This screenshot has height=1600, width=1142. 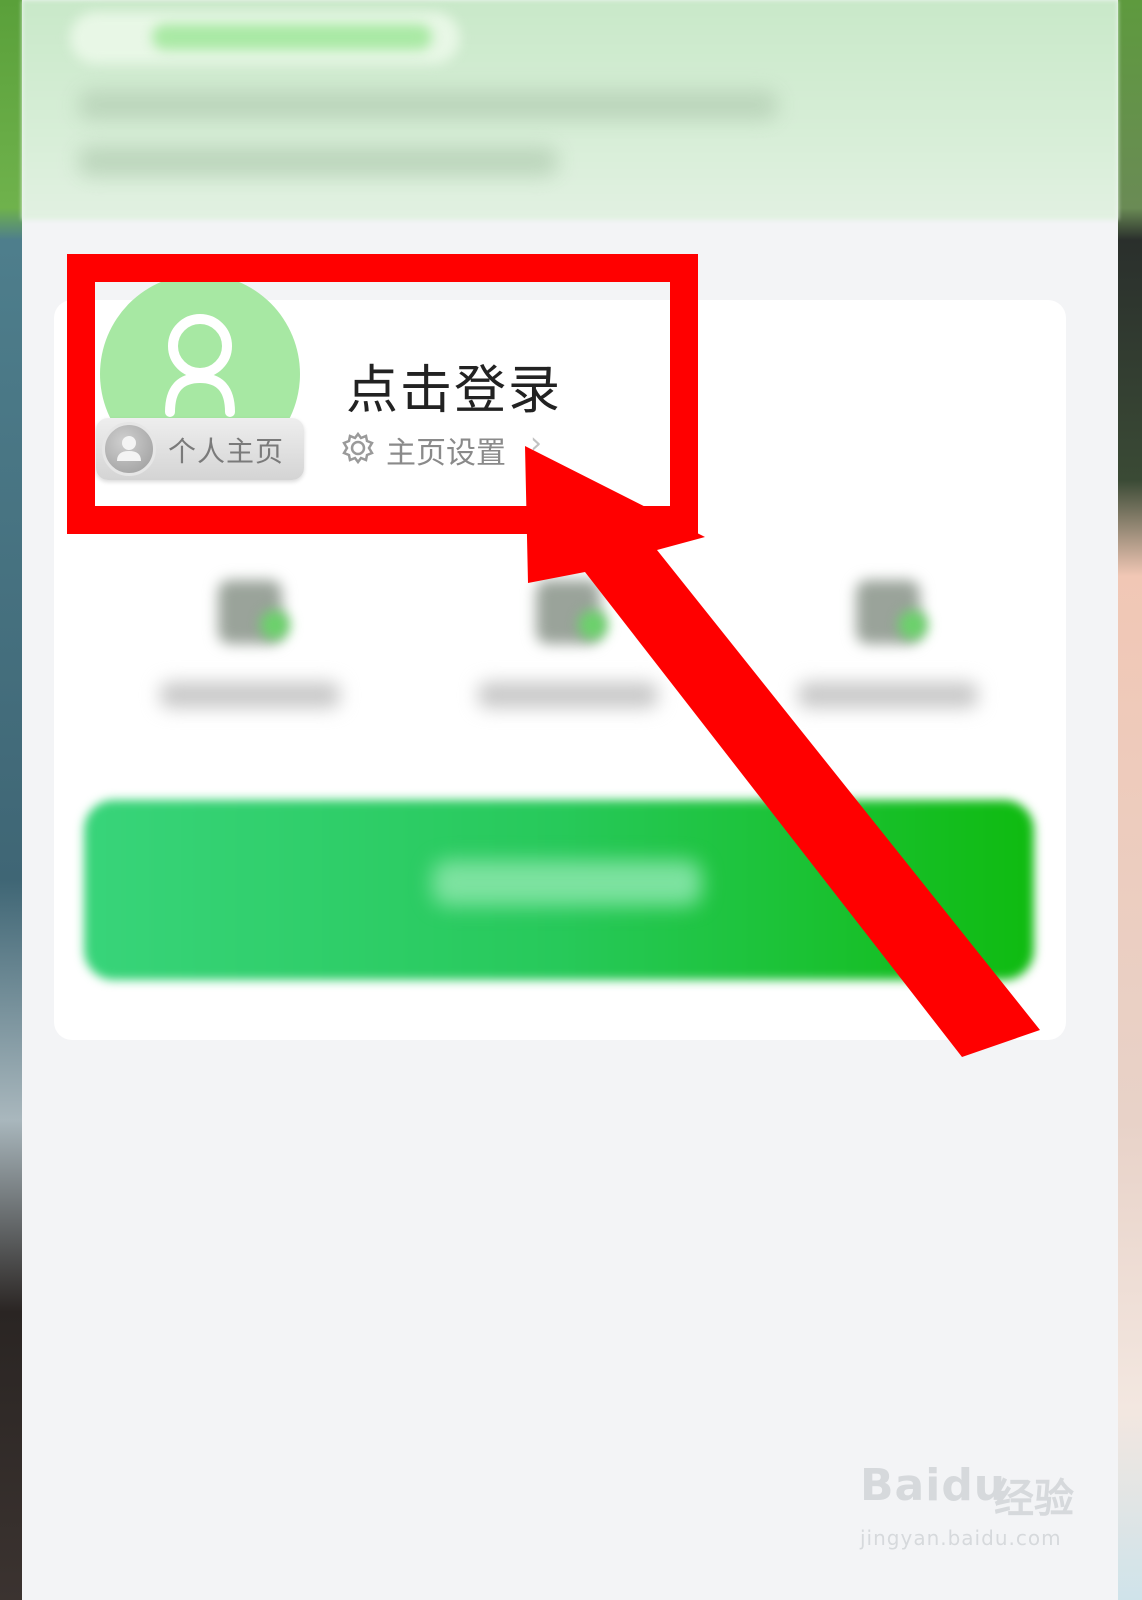 What do you see at coordinates (536, 443) in the screenshot?
I see `chevron-right-icon: ›` at bounding box center [536, 443].